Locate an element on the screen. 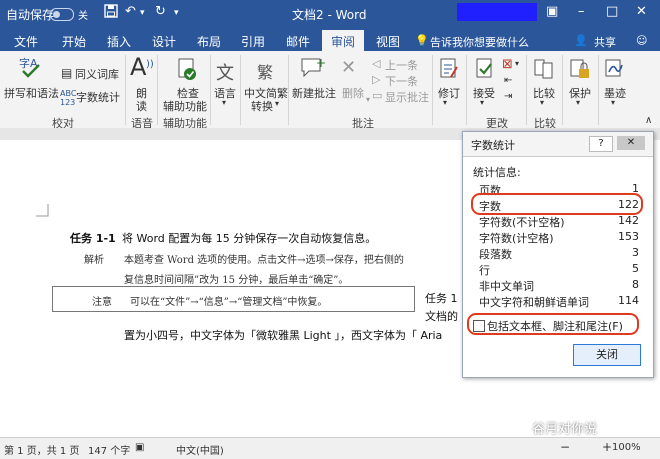  compare-icon is located at coordinates (543, 69).